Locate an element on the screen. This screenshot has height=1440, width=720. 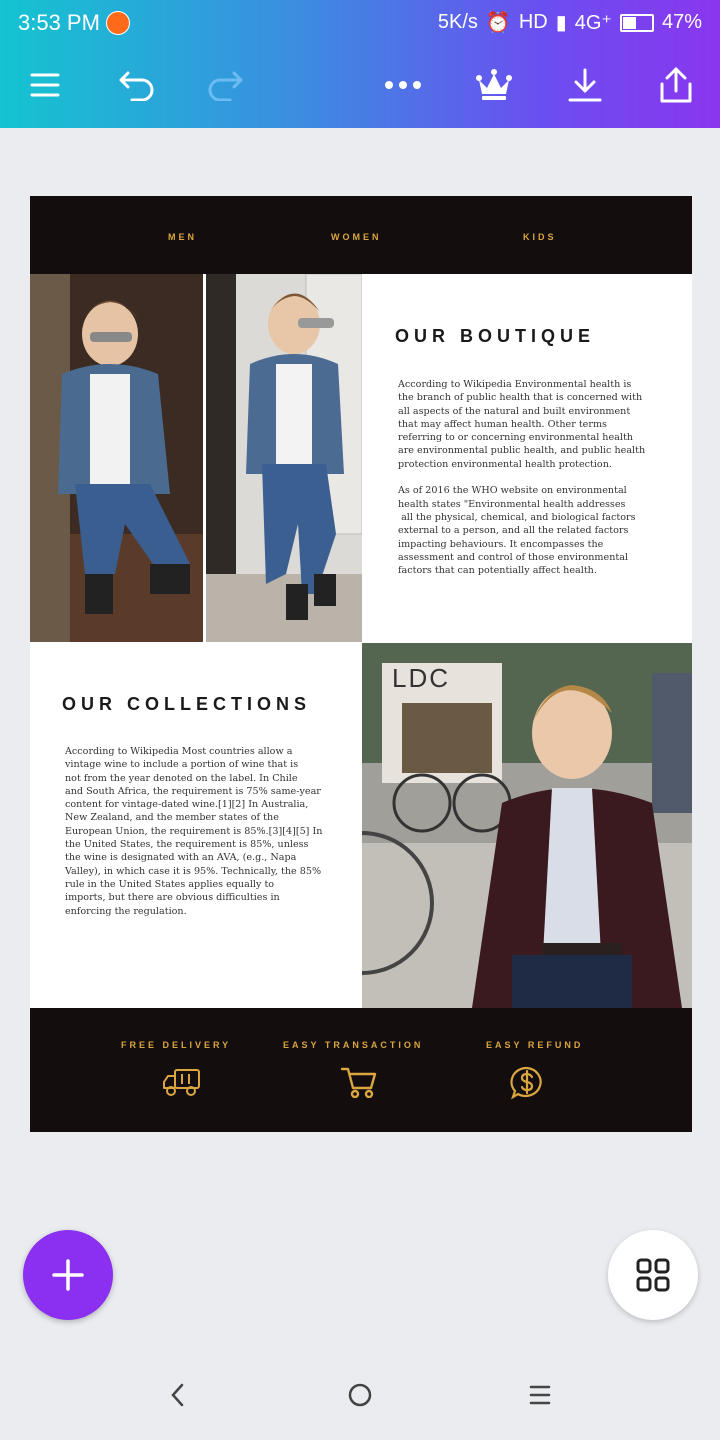
add-button is located at coordinates (68, 1275).